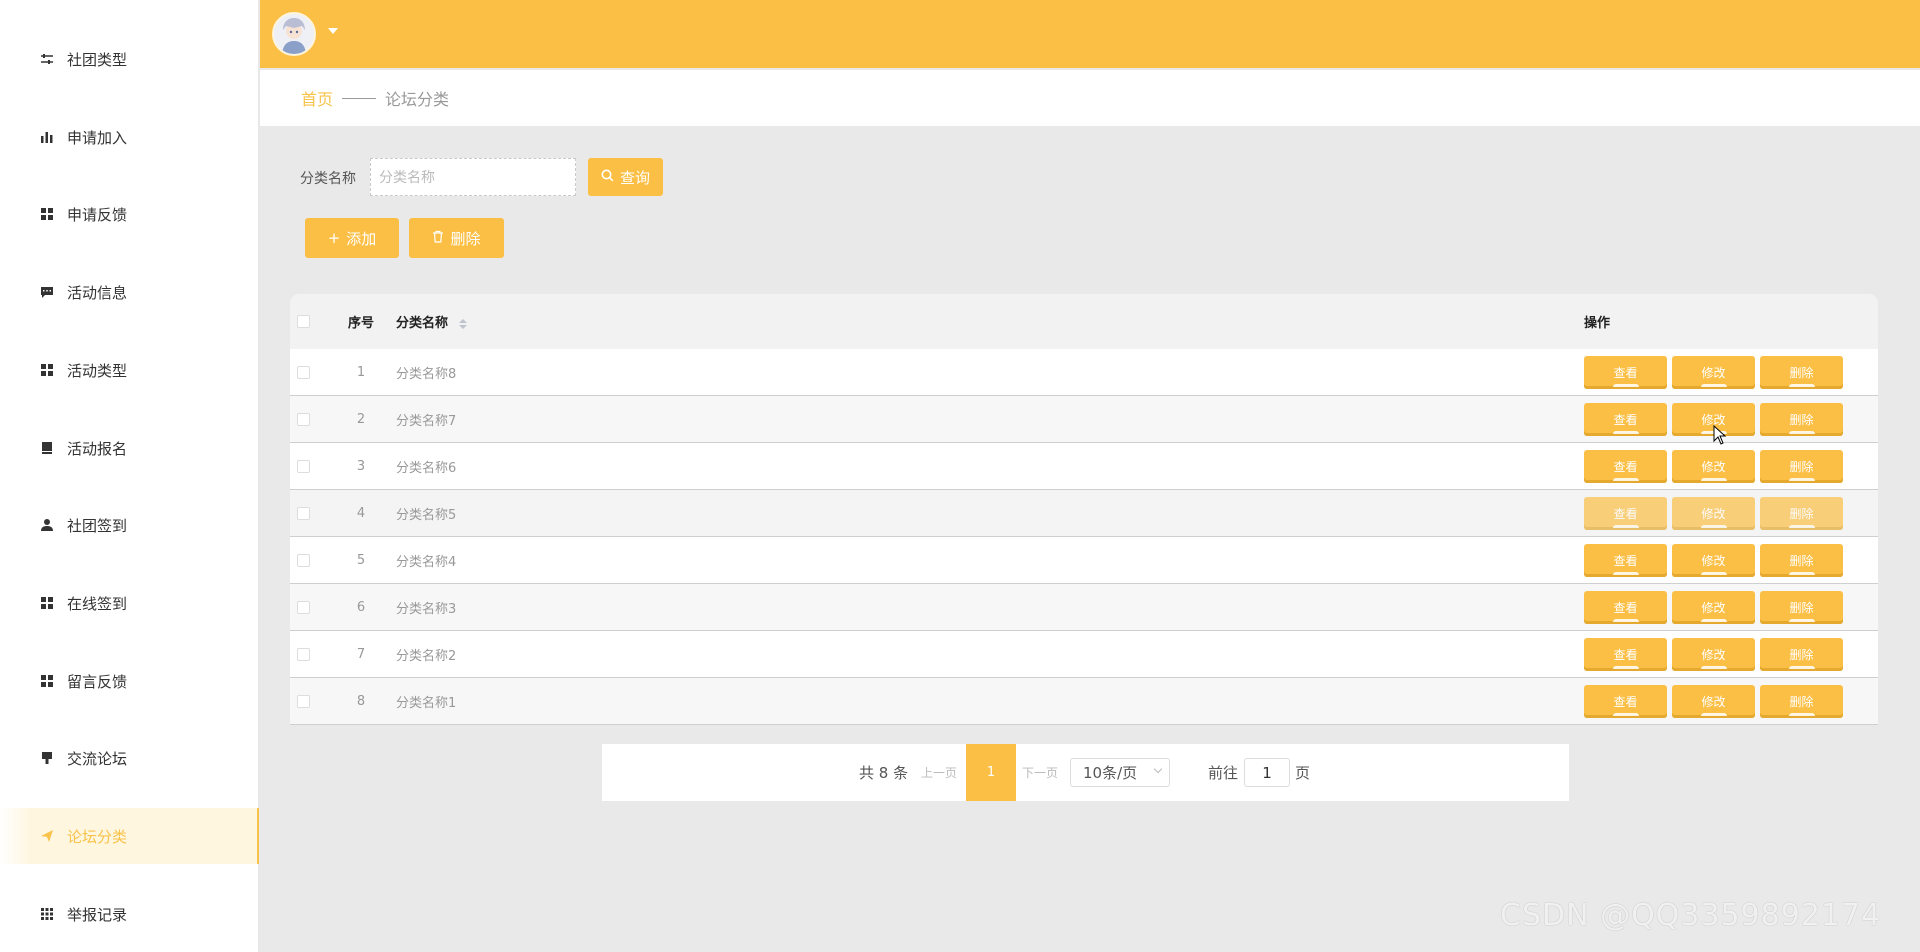 This screenshot has height=952, width=1920. Describe the element at coordinates (352, 238) in the screenshot. I see `add-button: + 添加` at that location.